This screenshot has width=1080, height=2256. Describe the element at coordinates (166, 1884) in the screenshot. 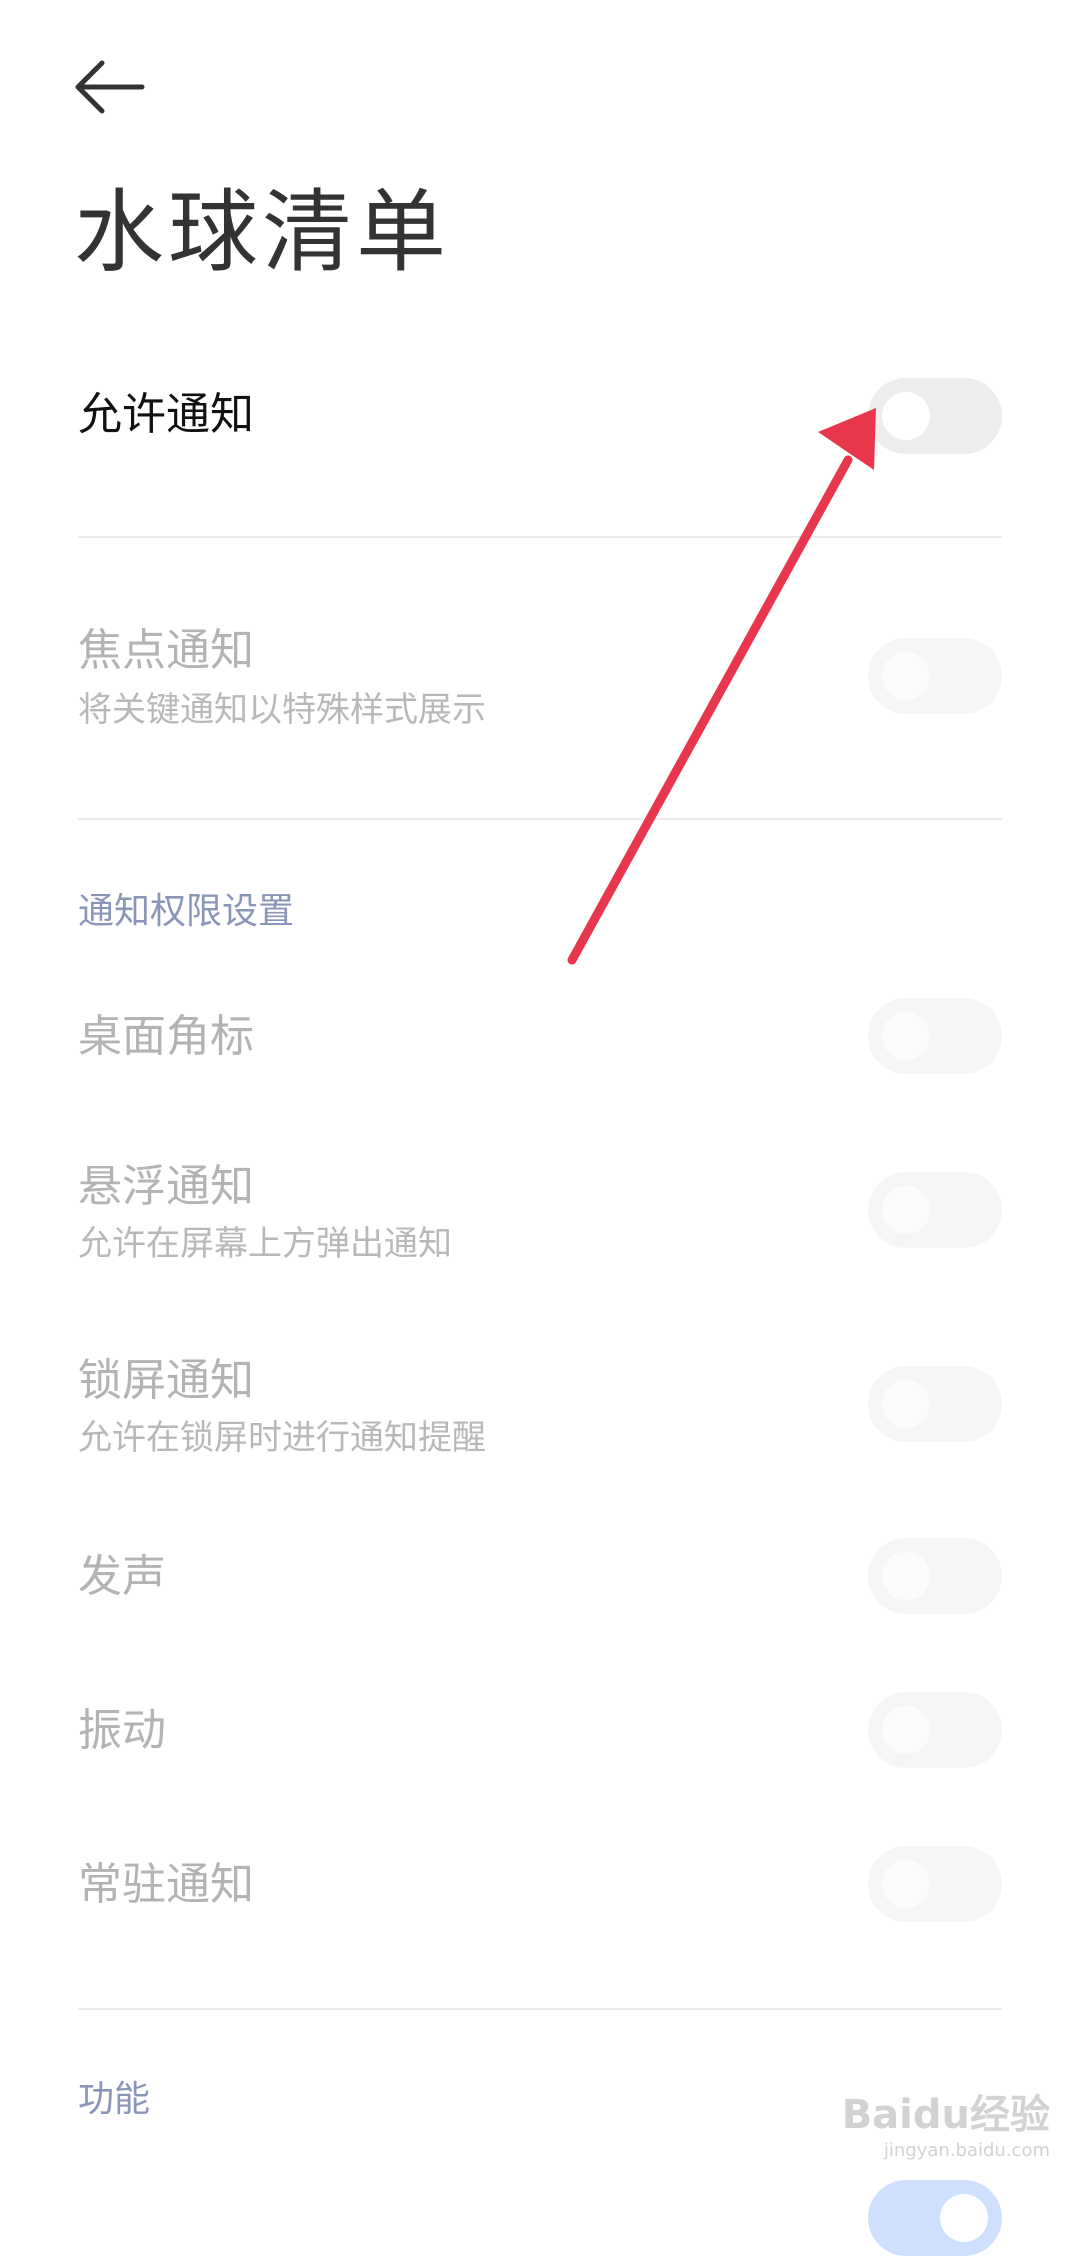

I see `permission-label-persistent: 常驻通知` at that location.